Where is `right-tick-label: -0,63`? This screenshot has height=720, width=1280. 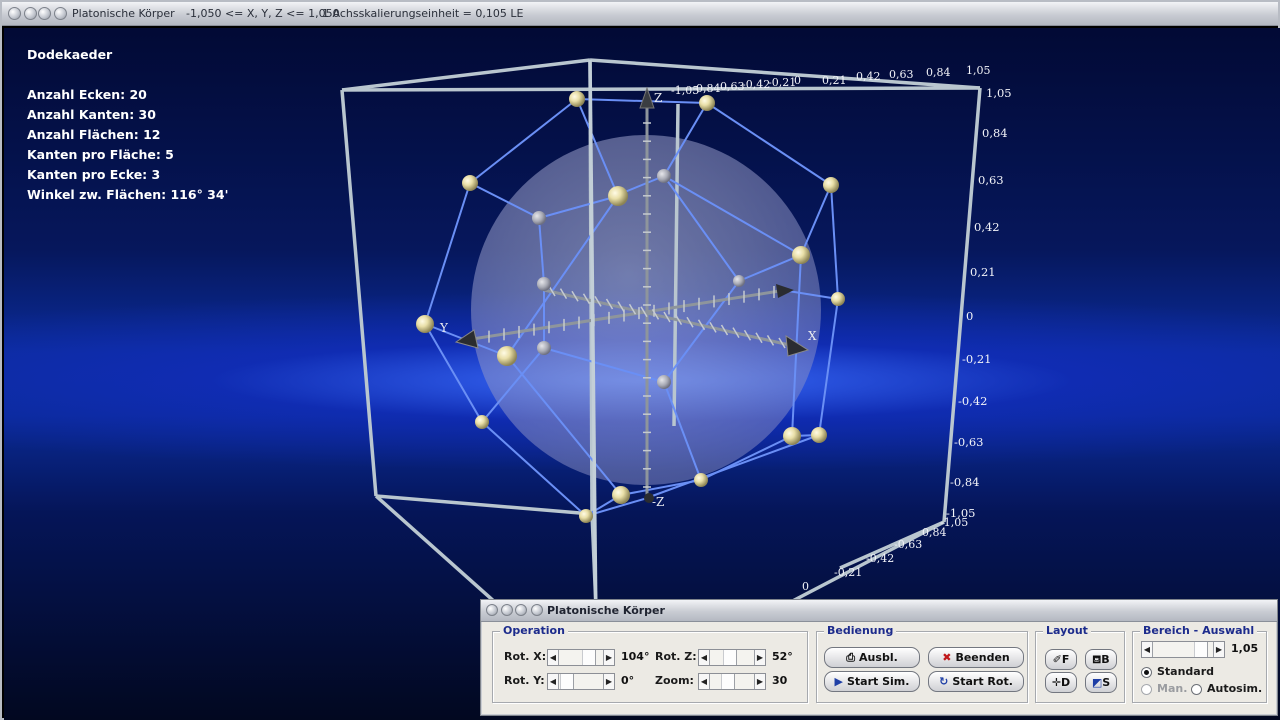
right-tick-label: -0,63 is located at coordinates (969, 442).